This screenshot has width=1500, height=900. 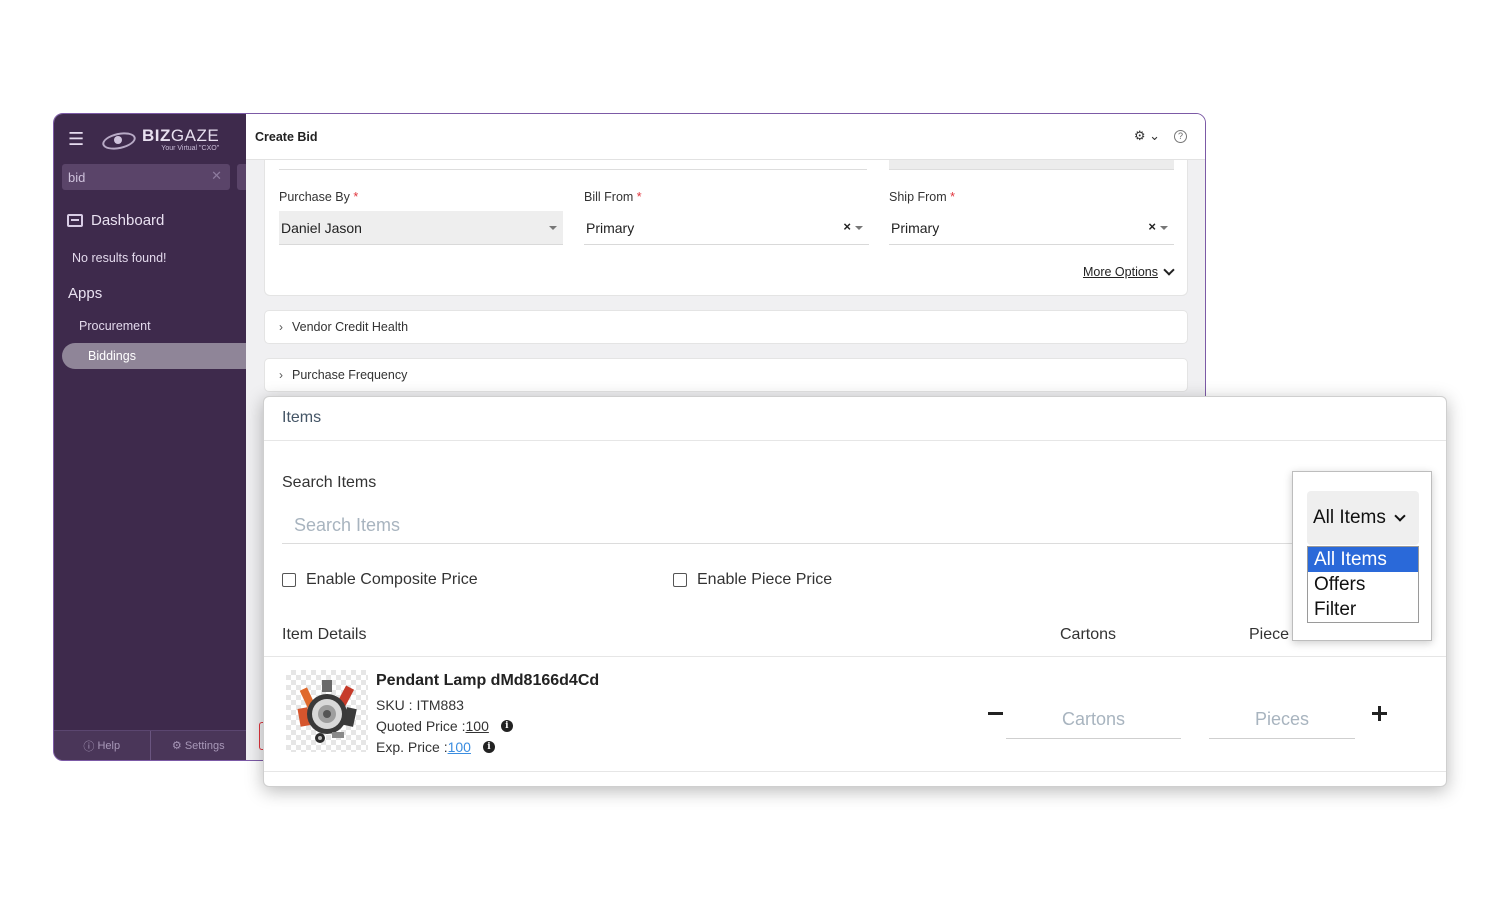 I want to click on section-label: Purchase Frequency, so click(x=350, y=375).